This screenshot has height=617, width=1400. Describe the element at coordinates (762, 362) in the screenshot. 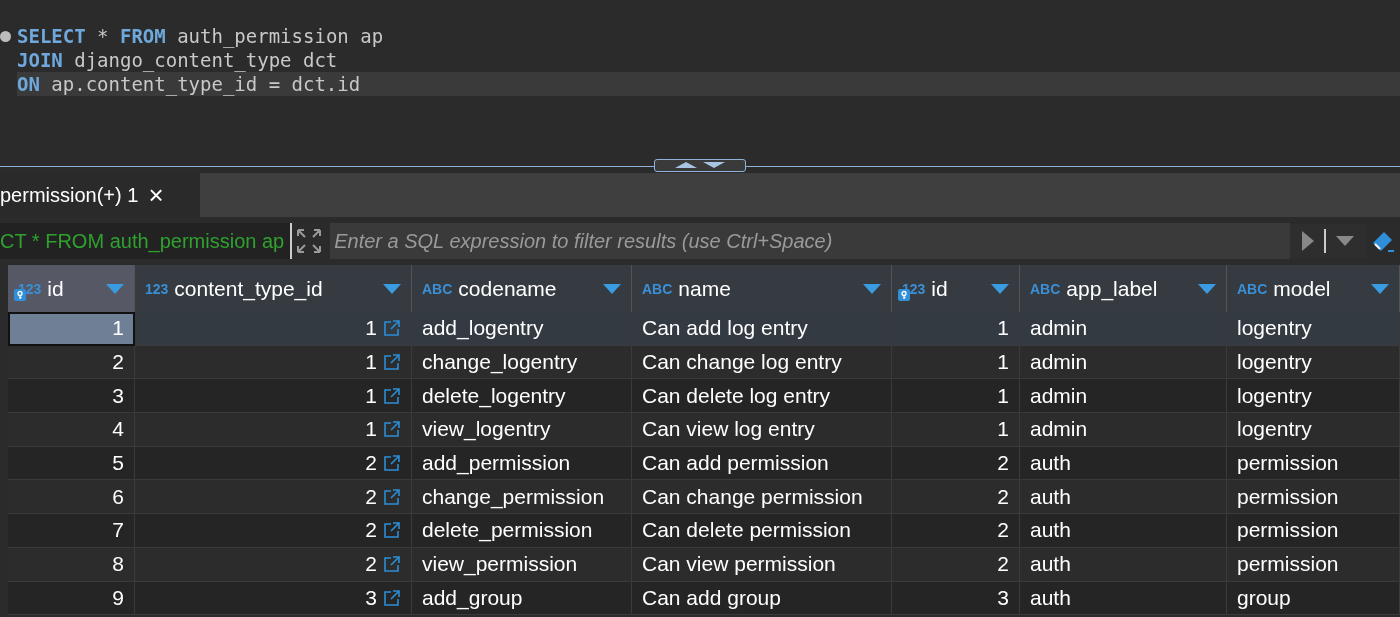

I see `table-cell: Can change log entry` at that location.